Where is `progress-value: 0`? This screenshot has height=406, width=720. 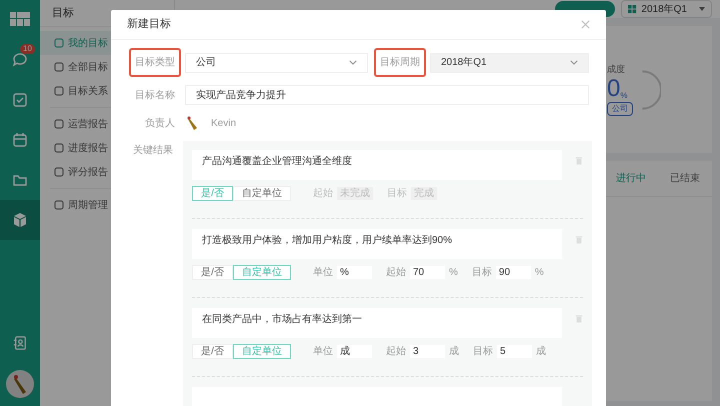
progress-value: 0 is located at coordinates (613, 89).